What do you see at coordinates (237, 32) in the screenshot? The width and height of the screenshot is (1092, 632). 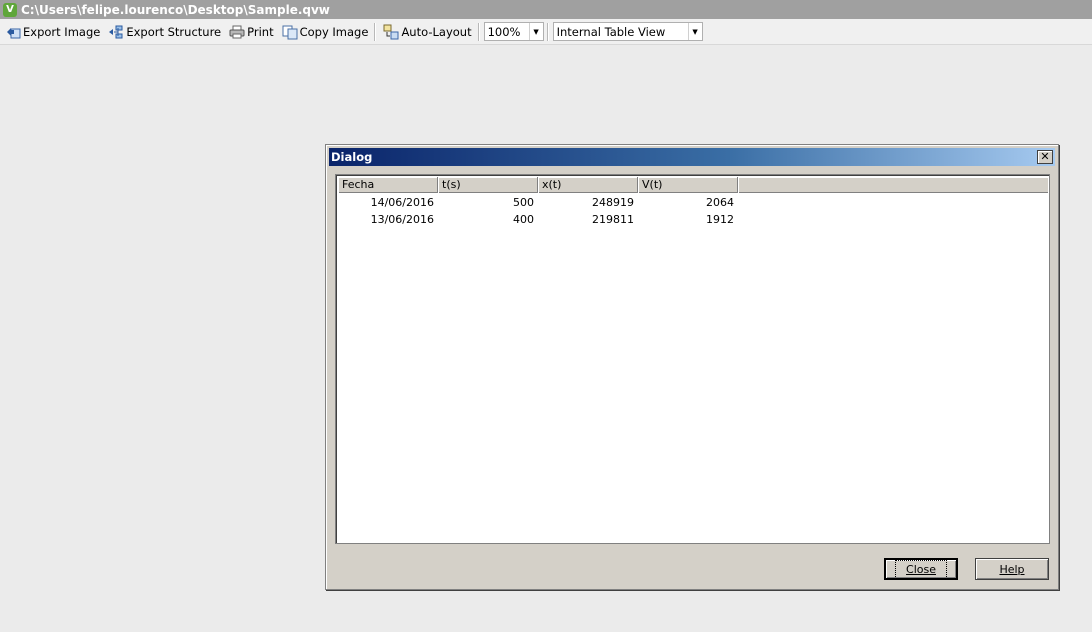 I see `printer-icon` at bounding box center [237, 32].